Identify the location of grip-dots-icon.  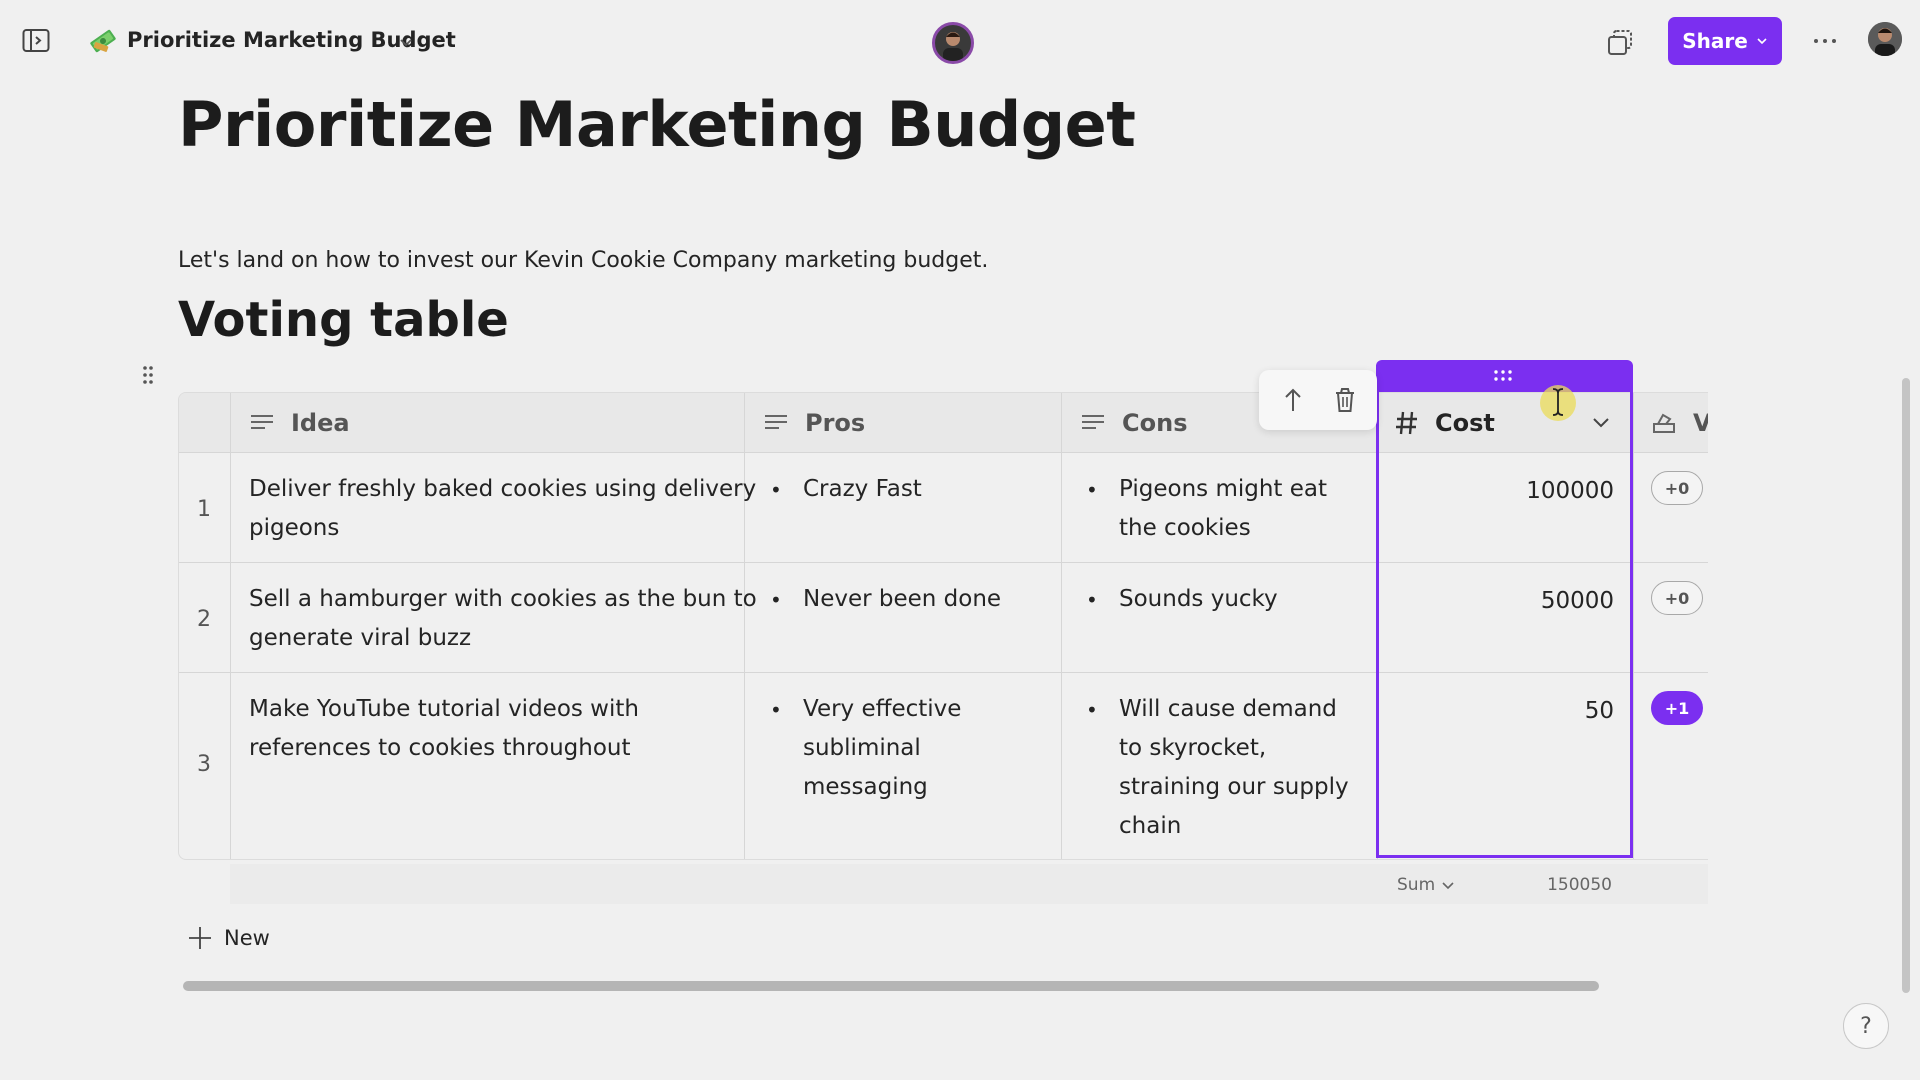
(1503, 375).